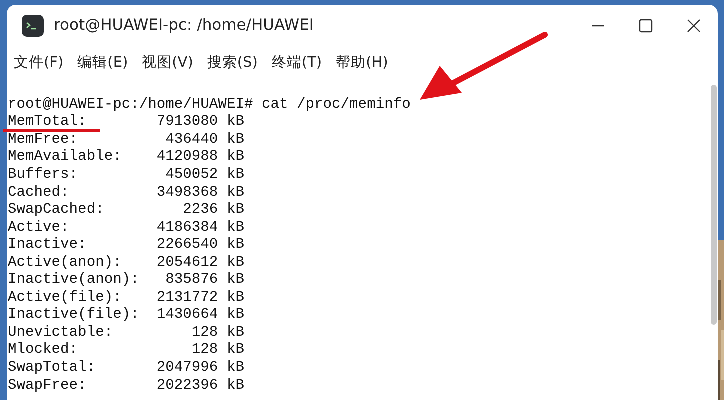 Image resolution: width=724 pixels, height=400 pixels. I want to click on command-line: root@HUAWEI-pc:/home/HUAWEI# cat /proc/meminfo, so click(209, 105).